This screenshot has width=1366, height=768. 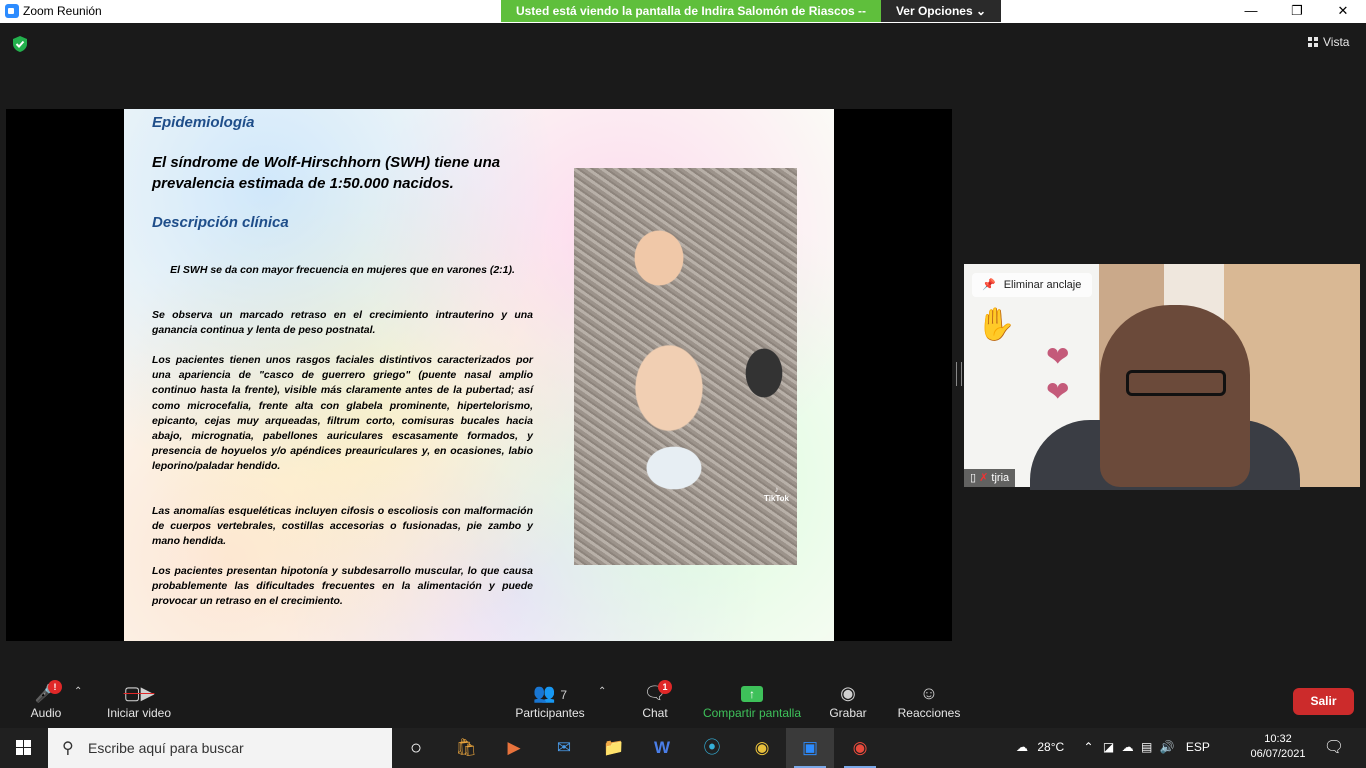 I want to click on reactions-icon: ☺, so click(x=929, y=693).